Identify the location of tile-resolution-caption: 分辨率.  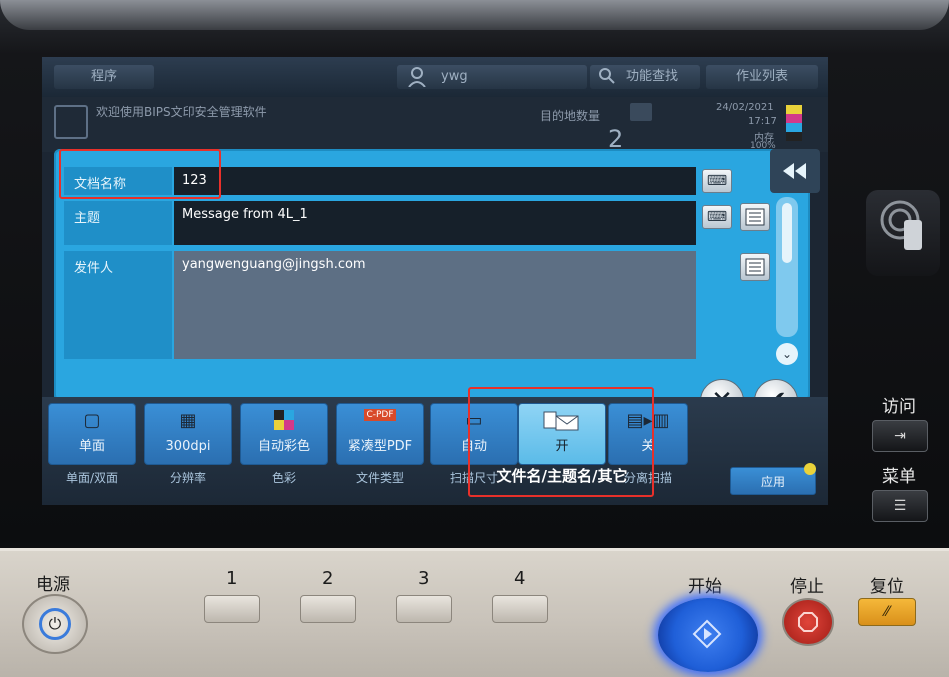
(187, 478).